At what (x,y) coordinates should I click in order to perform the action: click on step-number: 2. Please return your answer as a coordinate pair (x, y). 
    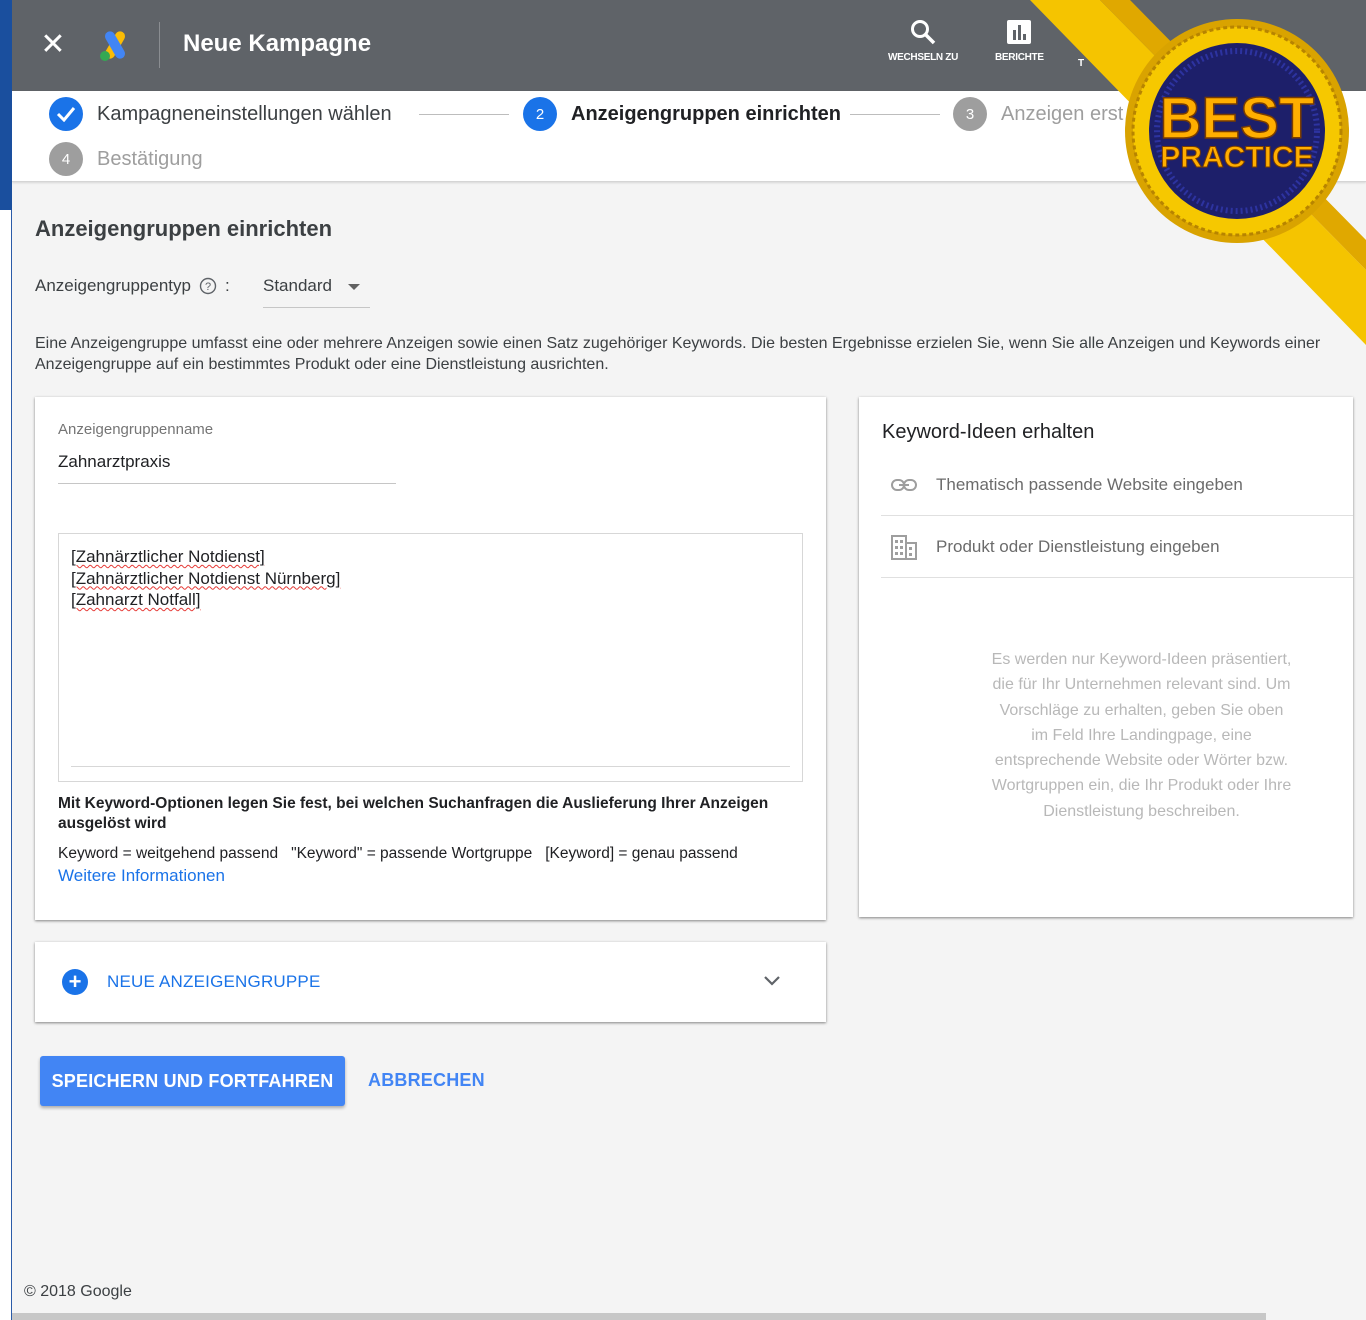
    Looking at the image, I should click on (540, 114).